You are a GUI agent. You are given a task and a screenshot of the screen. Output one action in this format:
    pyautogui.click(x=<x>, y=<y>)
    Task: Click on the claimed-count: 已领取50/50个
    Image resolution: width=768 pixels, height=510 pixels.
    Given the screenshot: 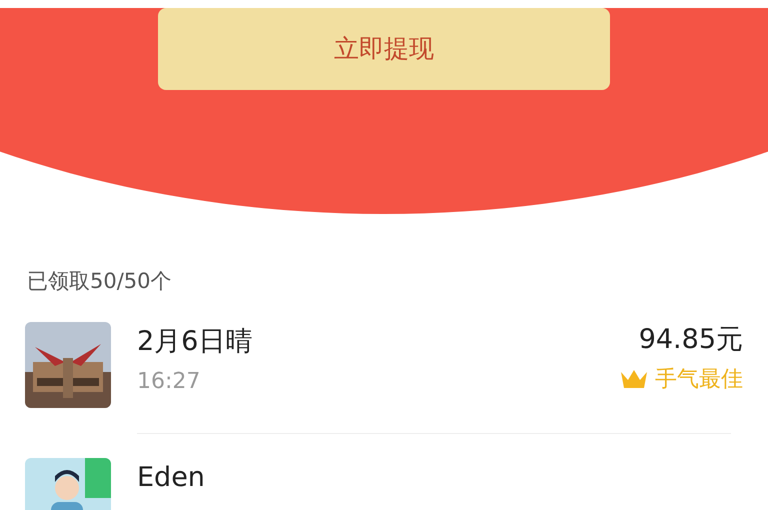 What is the action you would take?
    pyautogui.click(x=100, y=281)
    